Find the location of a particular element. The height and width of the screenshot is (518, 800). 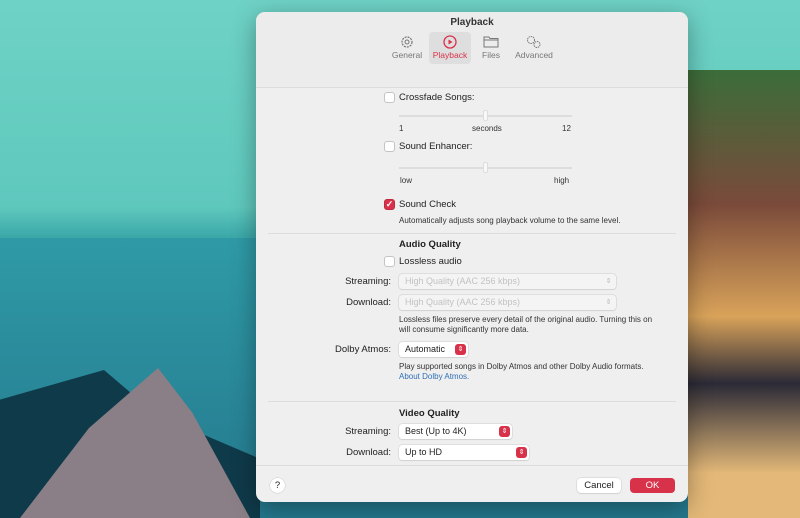

enhancer-slider is located at coordinates (485, 167).